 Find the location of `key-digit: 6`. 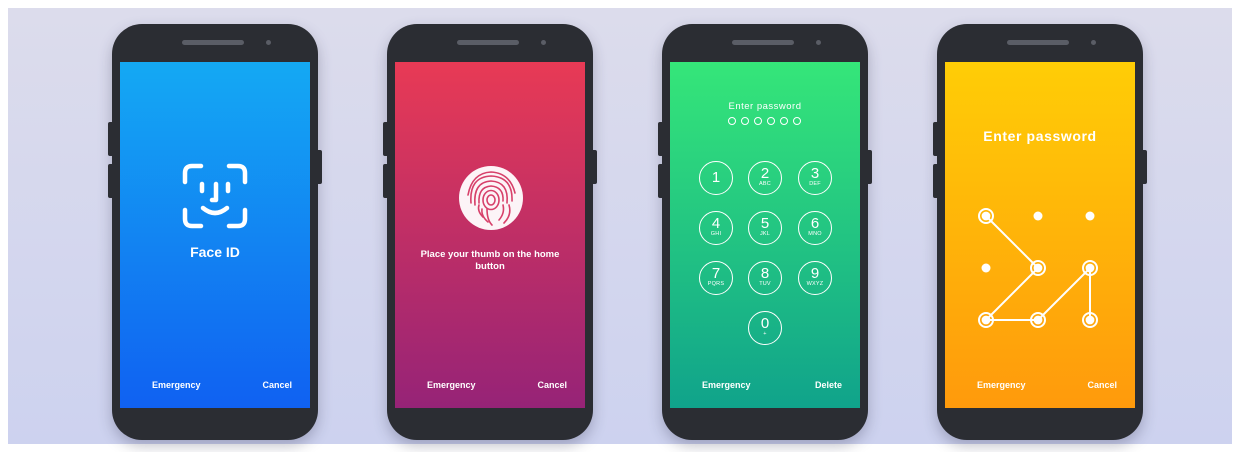

key-digit: 6 is located at coordinates (815, 223).